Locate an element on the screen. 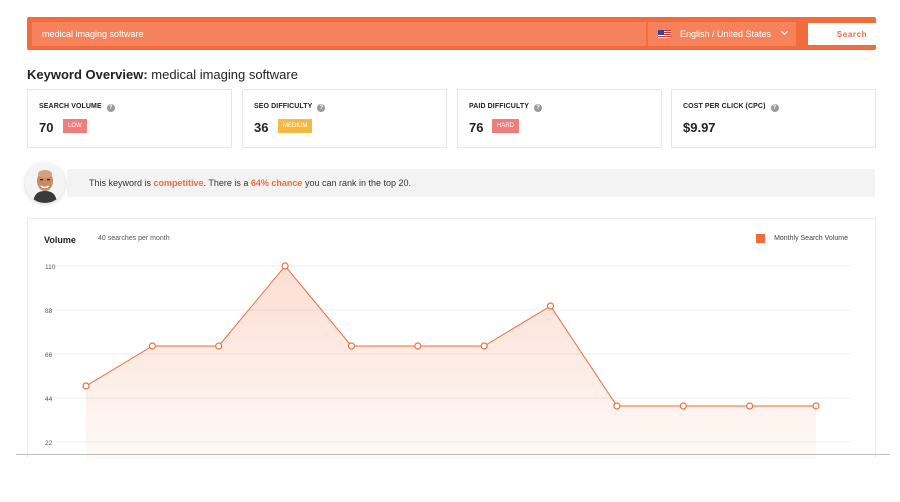 The width and height of the screenshot is (900, 502). metric-label: PAID DIFFICULTY? is located at coordinates (505, 107).